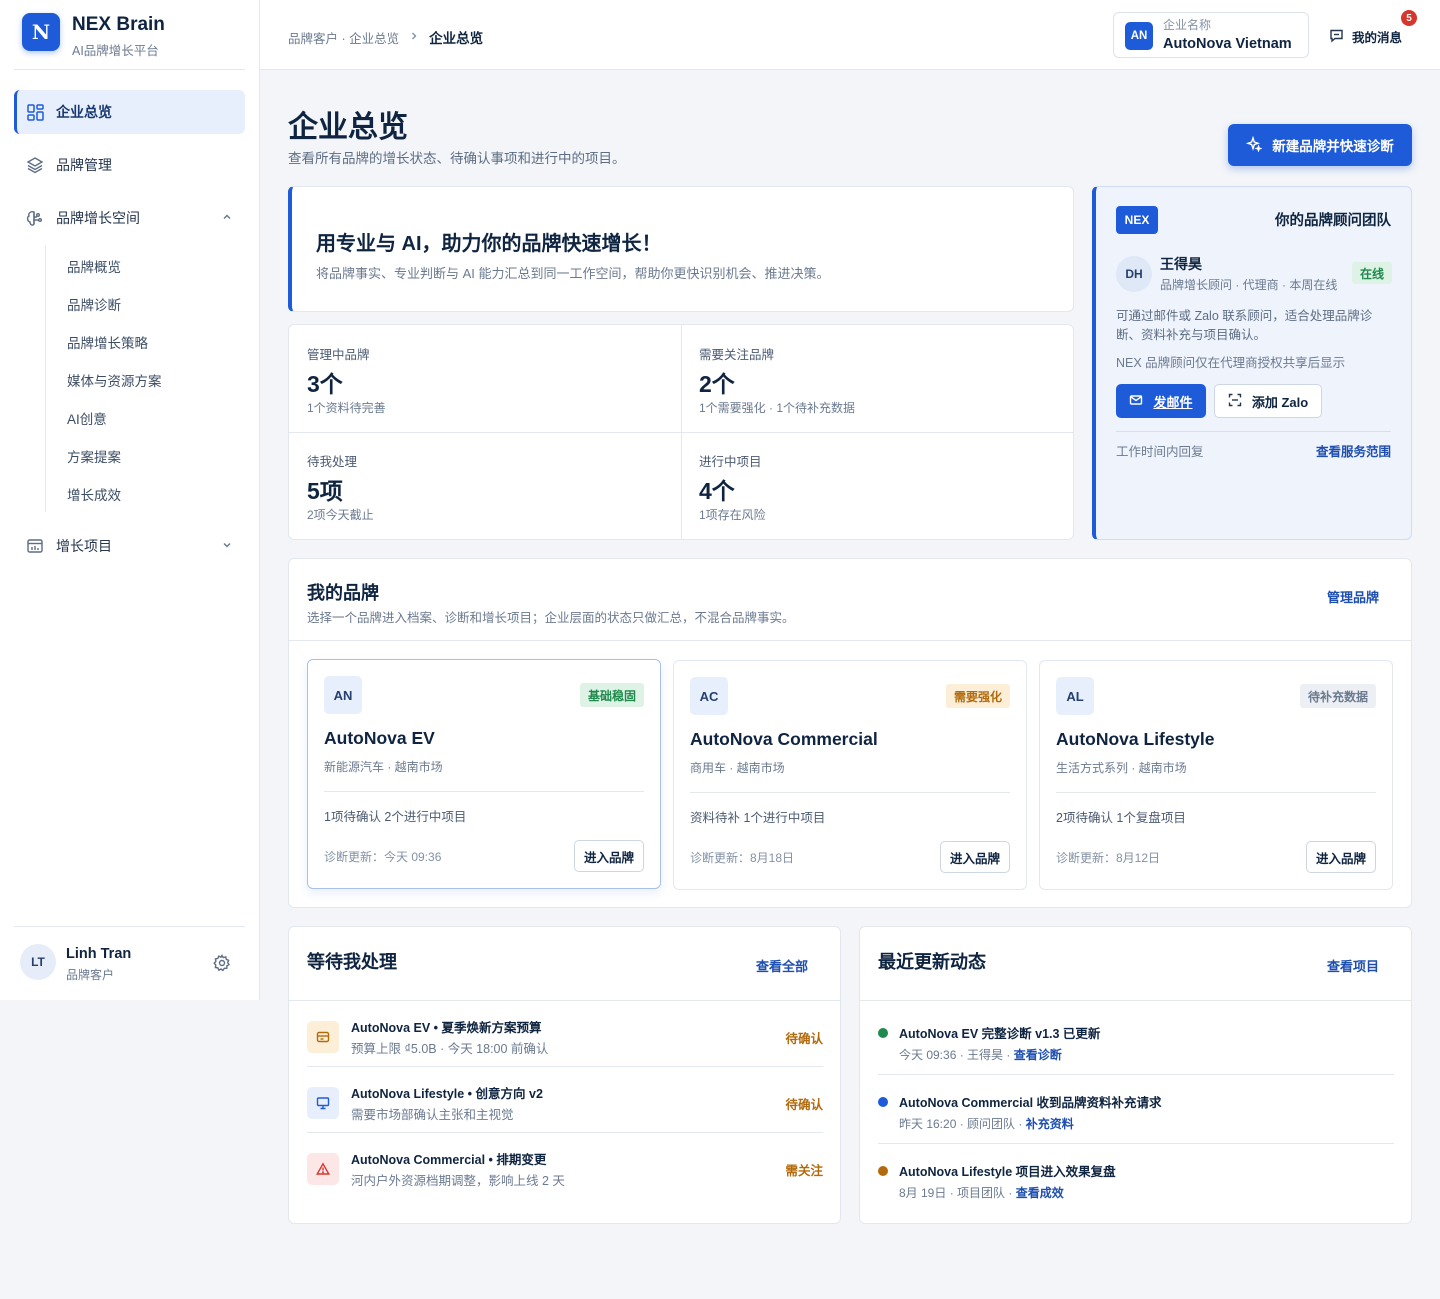  What do you see at coordinates (35, 218) in the screenshot?
I see `brain-icon` at bounding box center [35, 218].